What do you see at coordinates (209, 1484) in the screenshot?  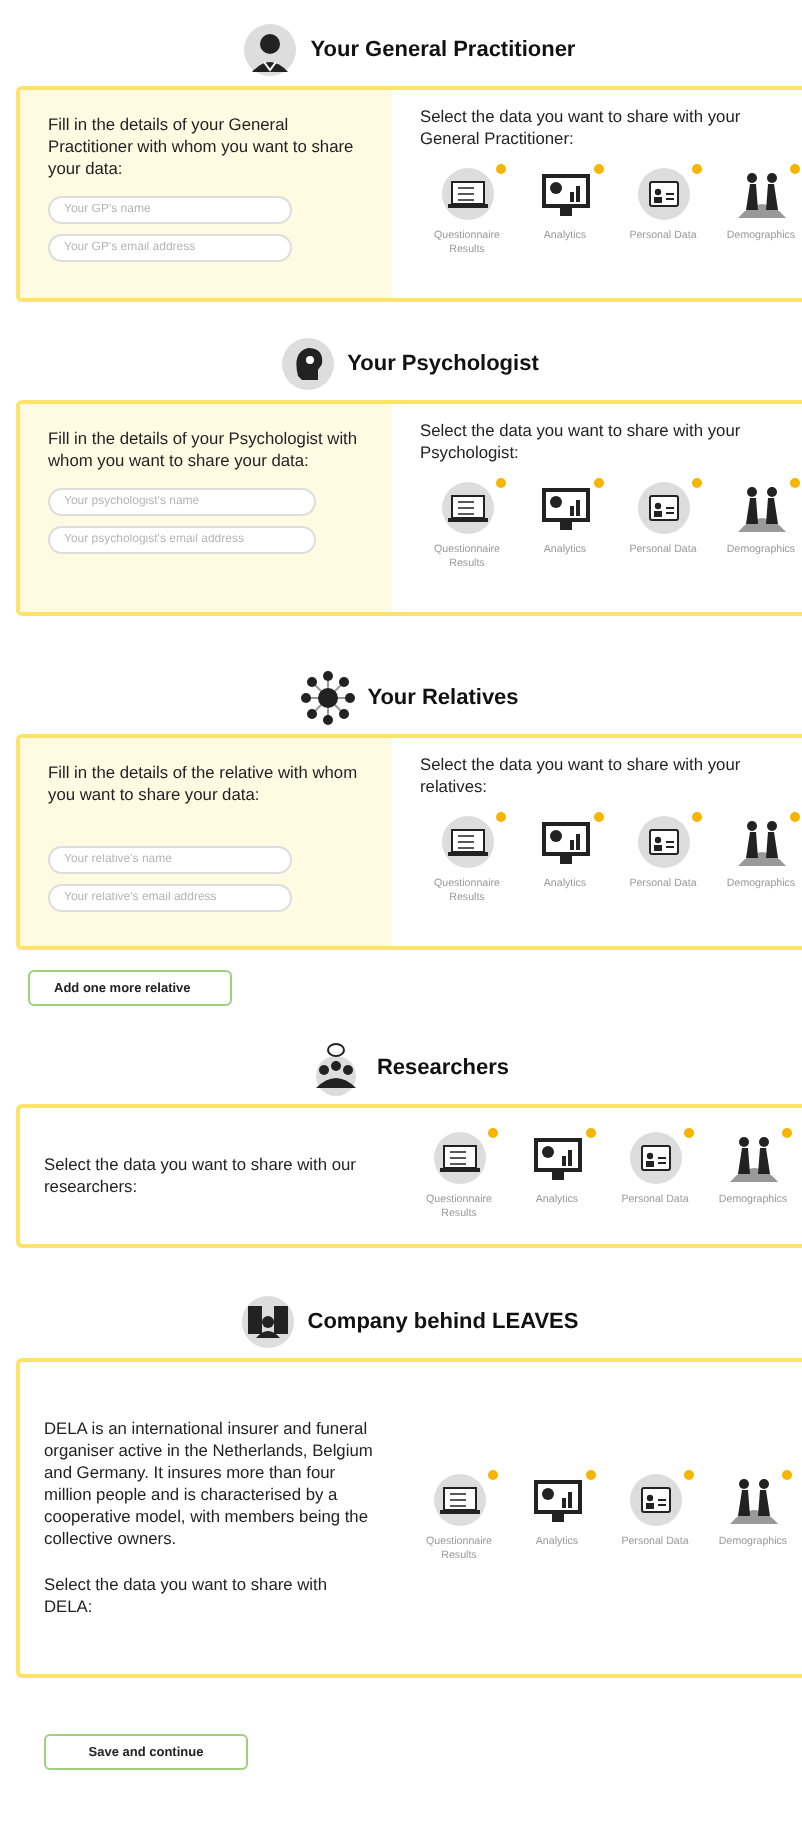 I see `description-text: DELA is an international insurer and funeral organiser active in the Netherlands, Belgium and Germany. It insures more than four million people and is characterised by a cooperative model, with members being the collective owners.` at bounding box center [209, 1484].